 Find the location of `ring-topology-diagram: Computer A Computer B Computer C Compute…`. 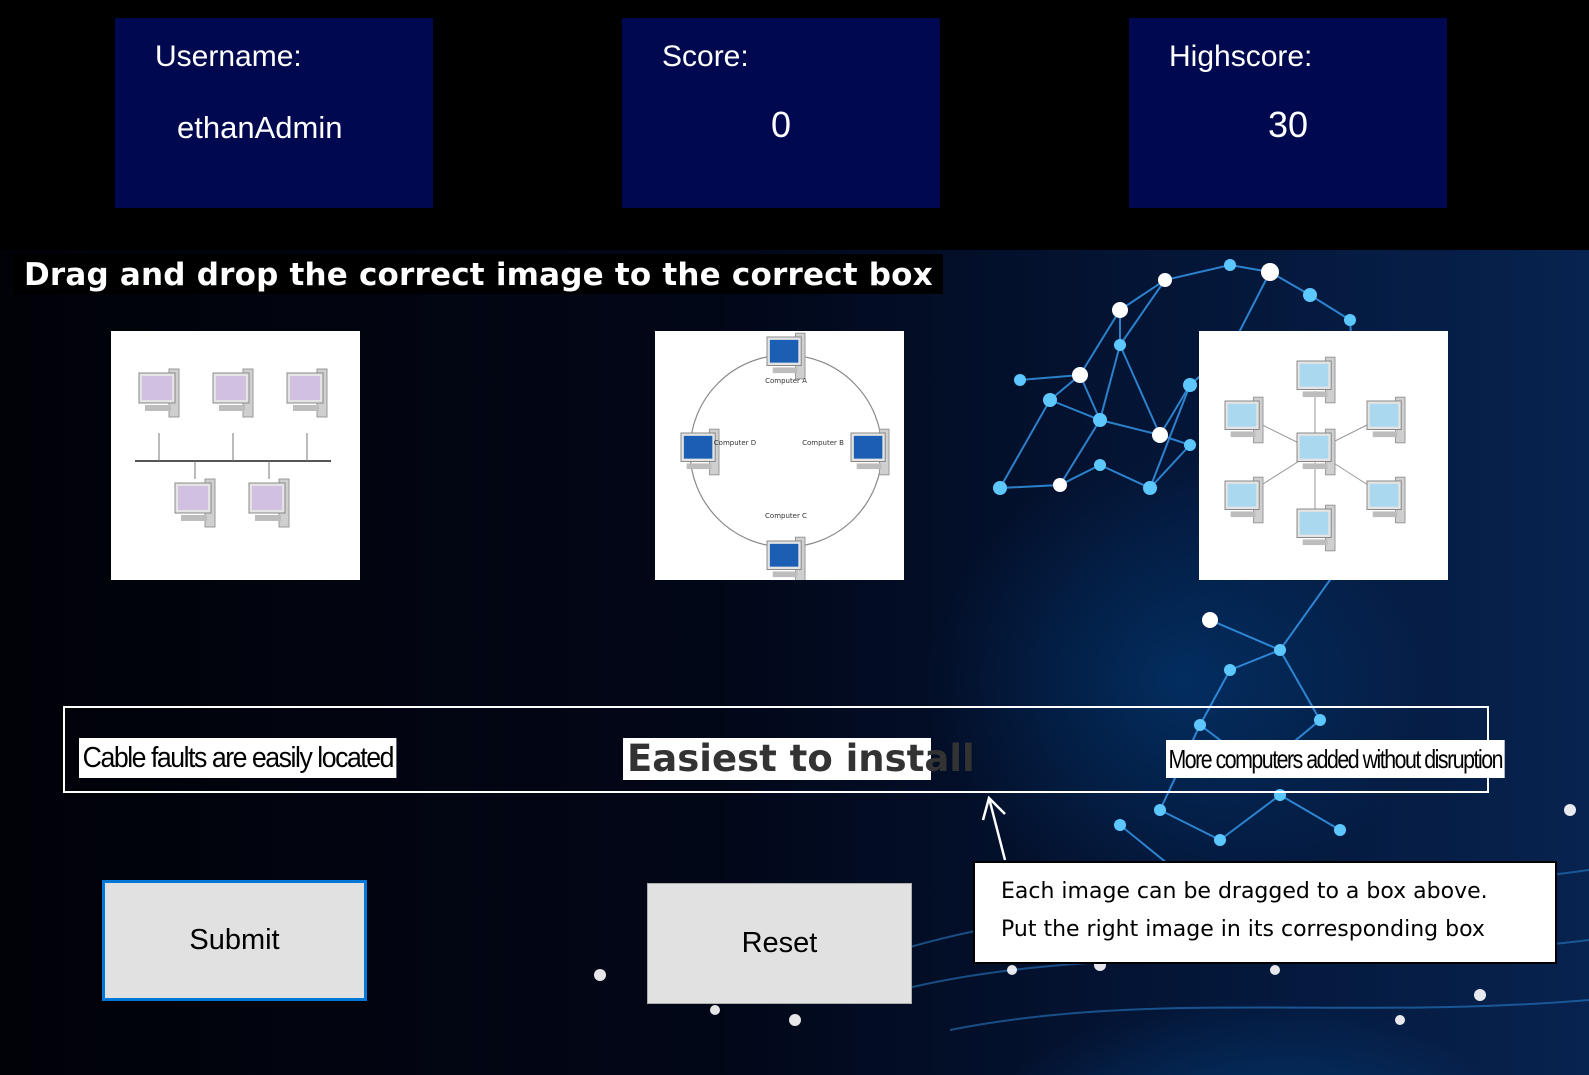

ring-topology-diagram: Computer A Computer B Computer C Compute… is located at coordinates (785, 456).